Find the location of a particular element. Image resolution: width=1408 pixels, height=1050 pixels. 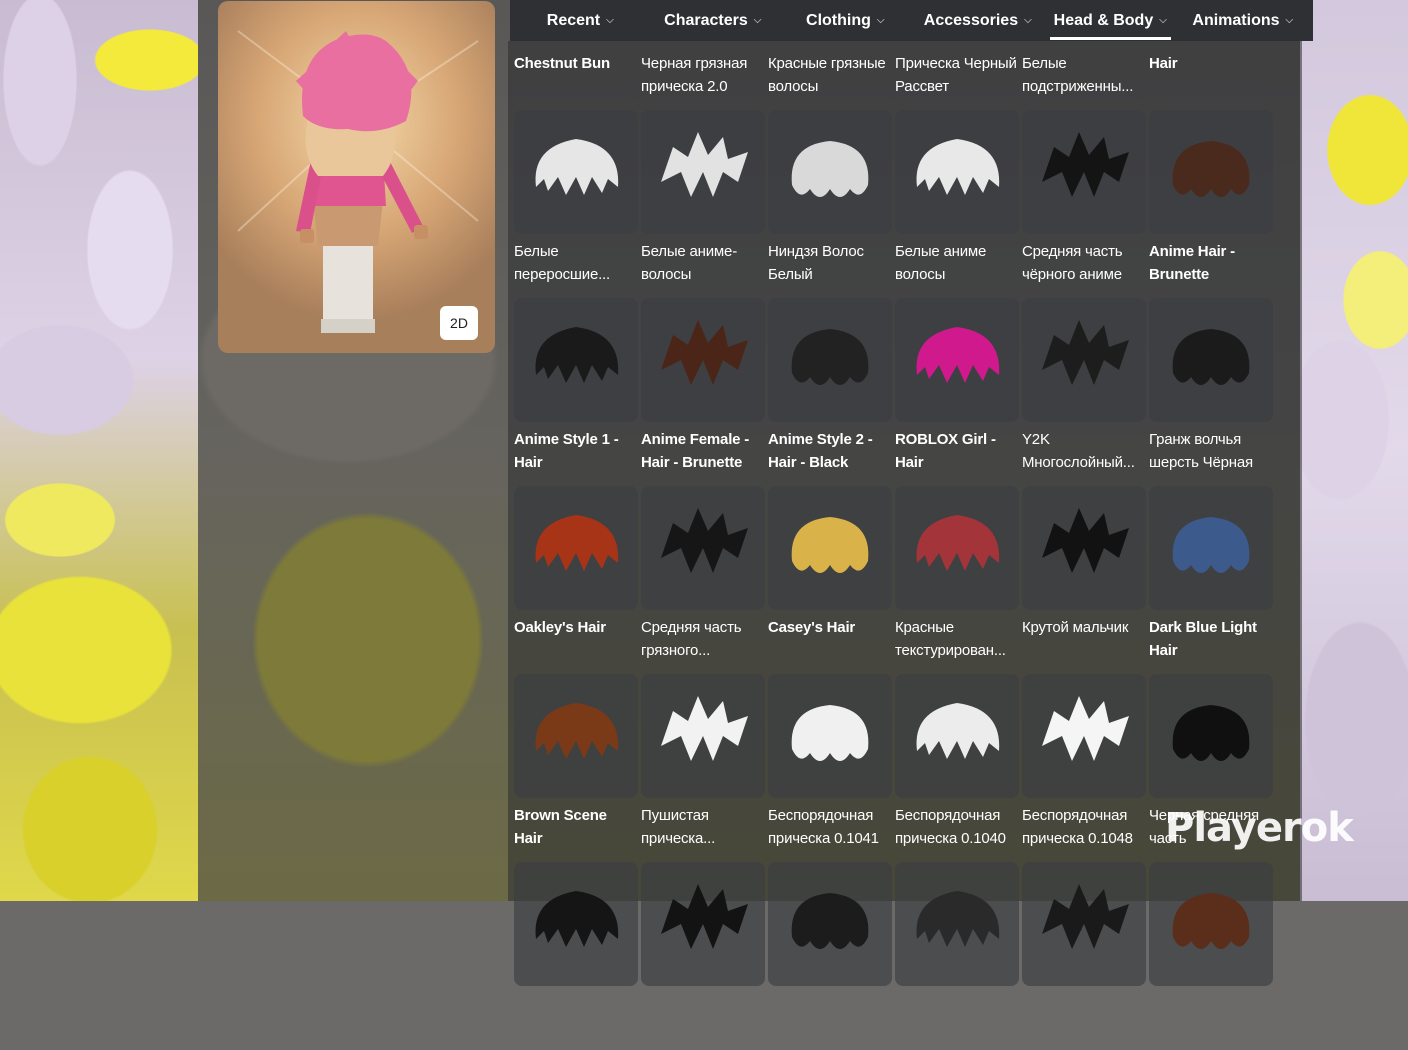

tab-accessories: Accessories ⌵ is located at coordinates (978, 20).